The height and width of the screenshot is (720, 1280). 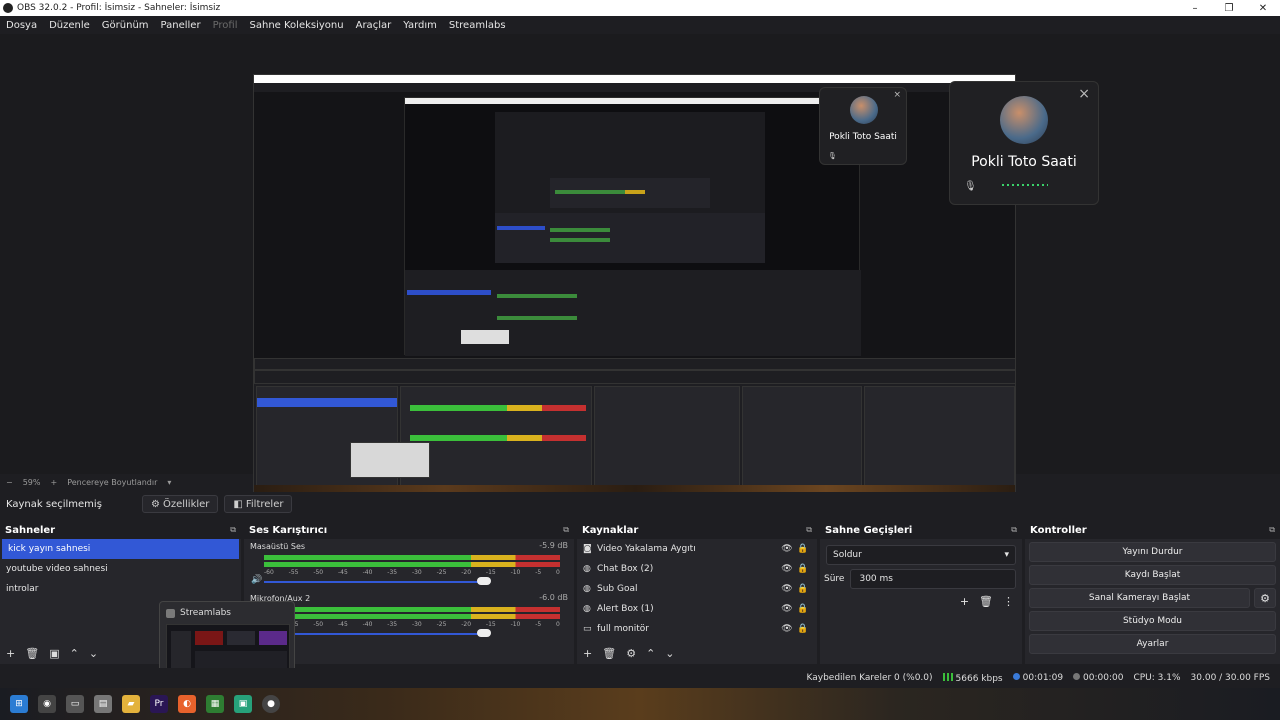 I want to click on source-item: ▭ full monitör 👁 🔒, so click(x=697, y=629).